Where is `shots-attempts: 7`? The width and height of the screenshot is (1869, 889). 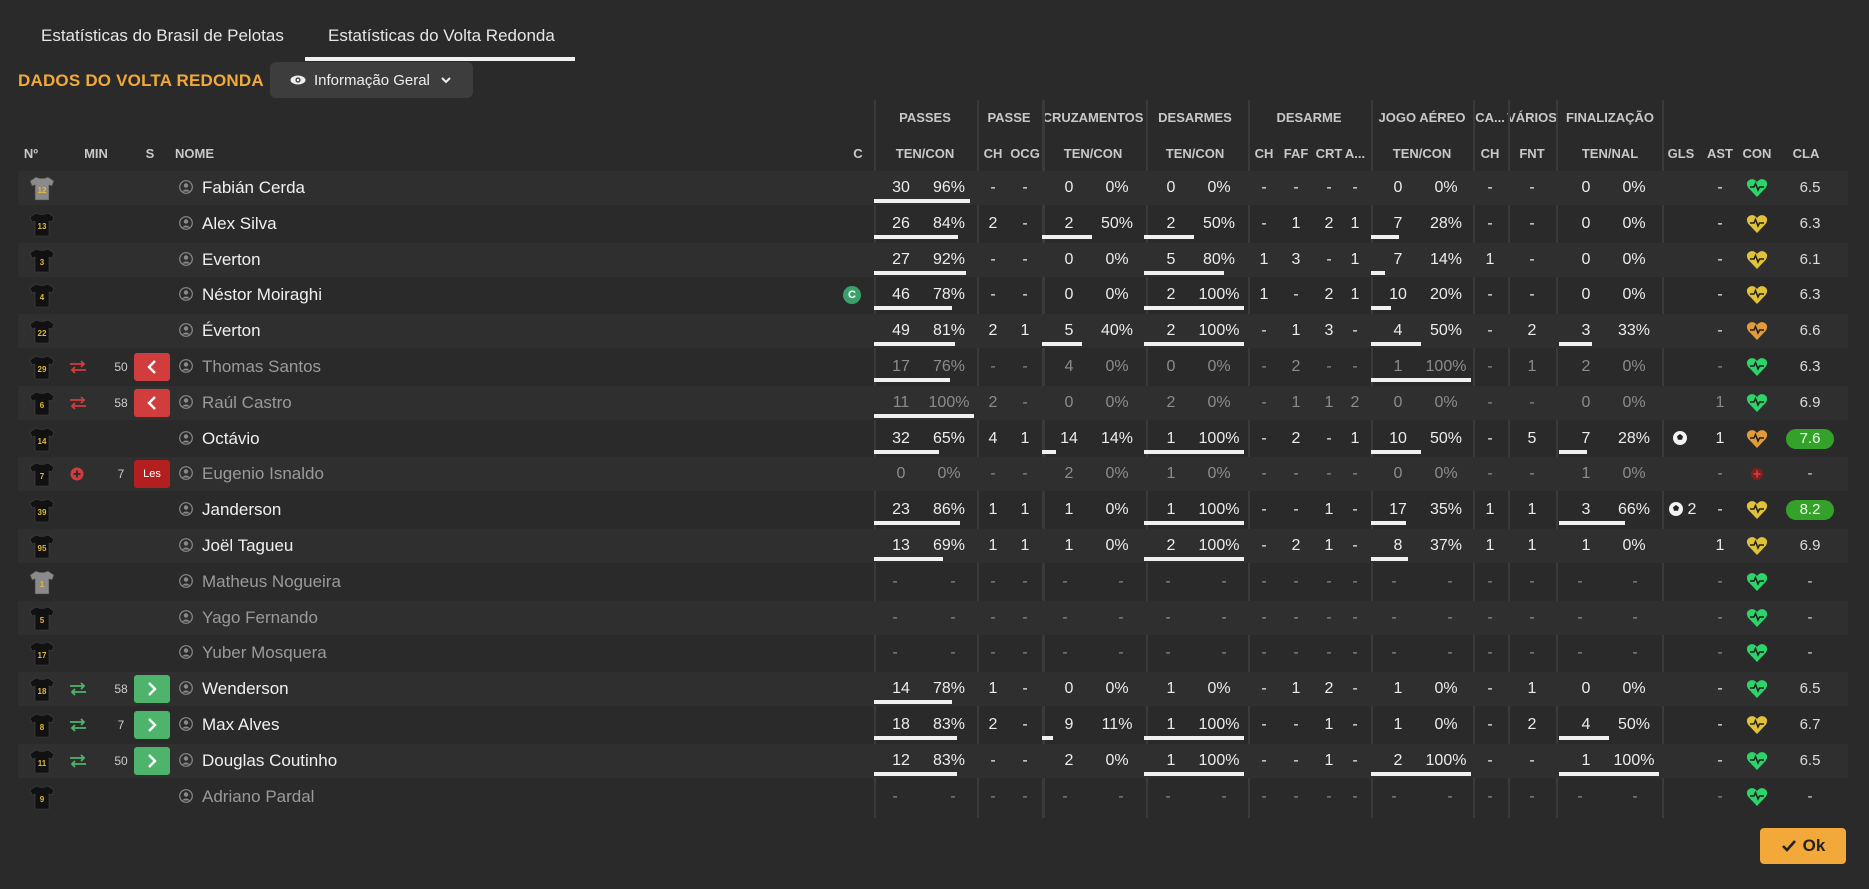
shots-attempts: 7 is located at coordinates (1586, 438).